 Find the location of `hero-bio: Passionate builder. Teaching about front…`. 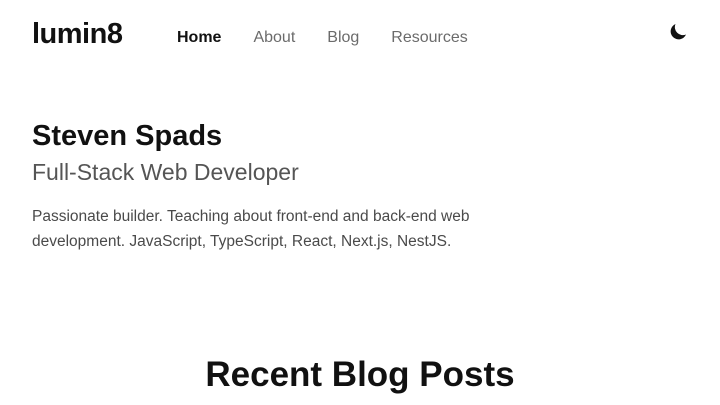

hero-bio: Passionate builder. Teaching about front… is located at coordinates (251, 229).